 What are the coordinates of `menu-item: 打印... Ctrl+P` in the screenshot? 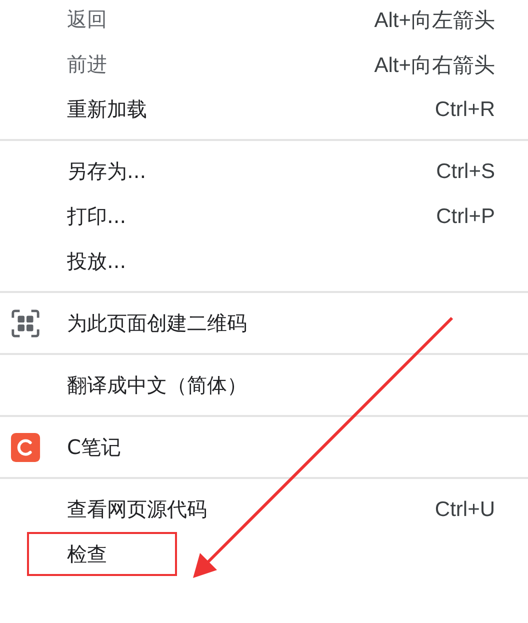 It's located at (264, 216).